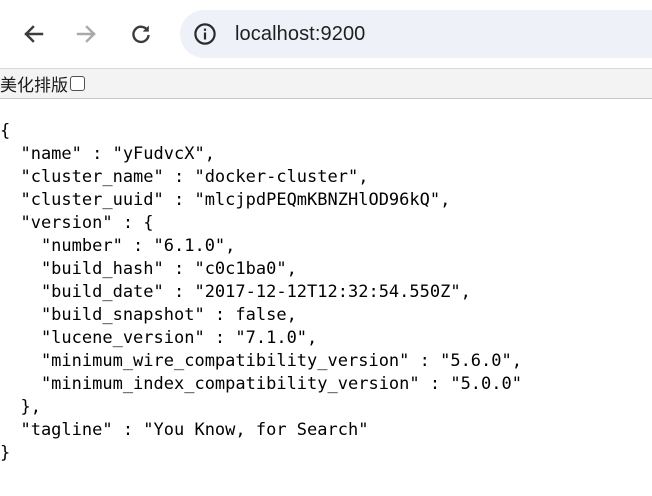  I want to click on json-line: }, so click(5, 453).